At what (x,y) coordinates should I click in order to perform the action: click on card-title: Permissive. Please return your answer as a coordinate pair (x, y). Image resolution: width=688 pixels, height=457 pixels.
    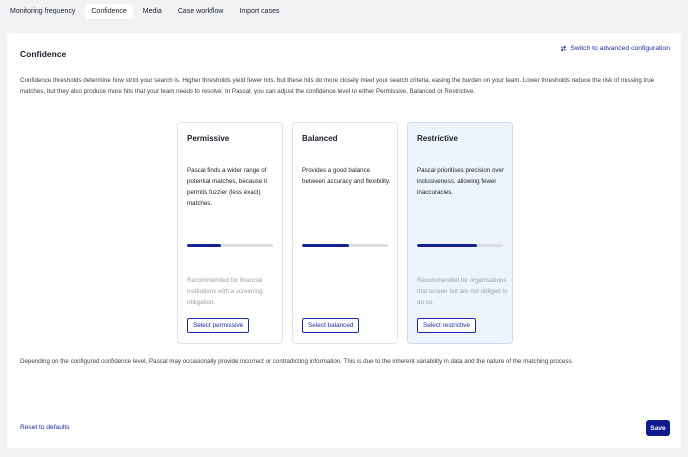
    Looking at the image, I should click on (208, 138).